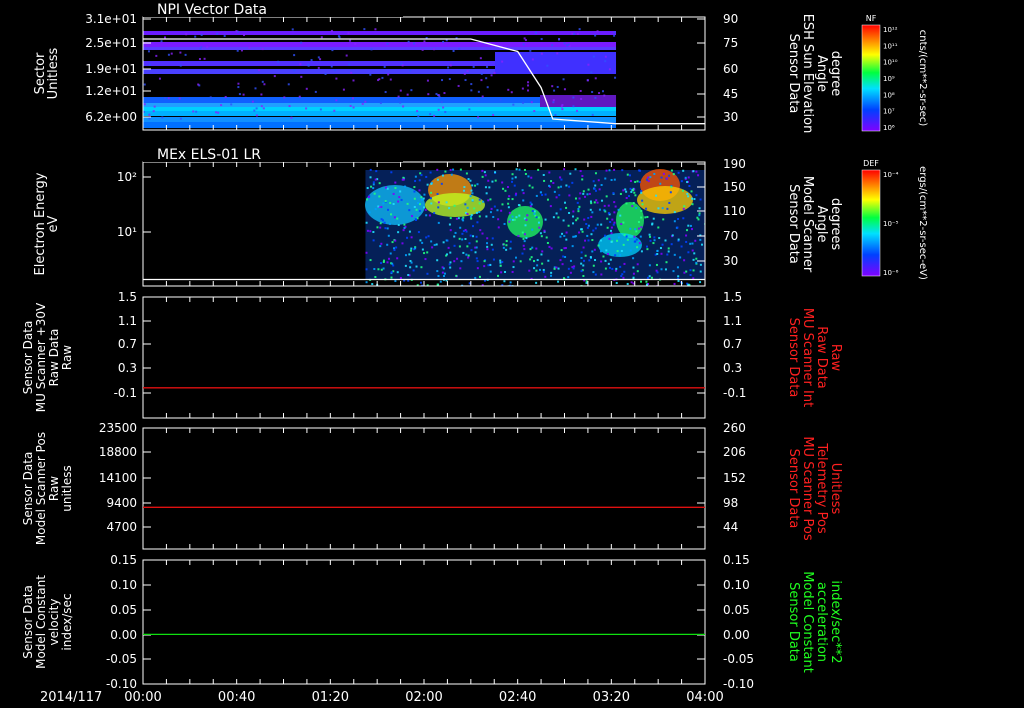 The image size is (1024, 708). I want to click on y2-tick-label: 30, so click(730, 261).